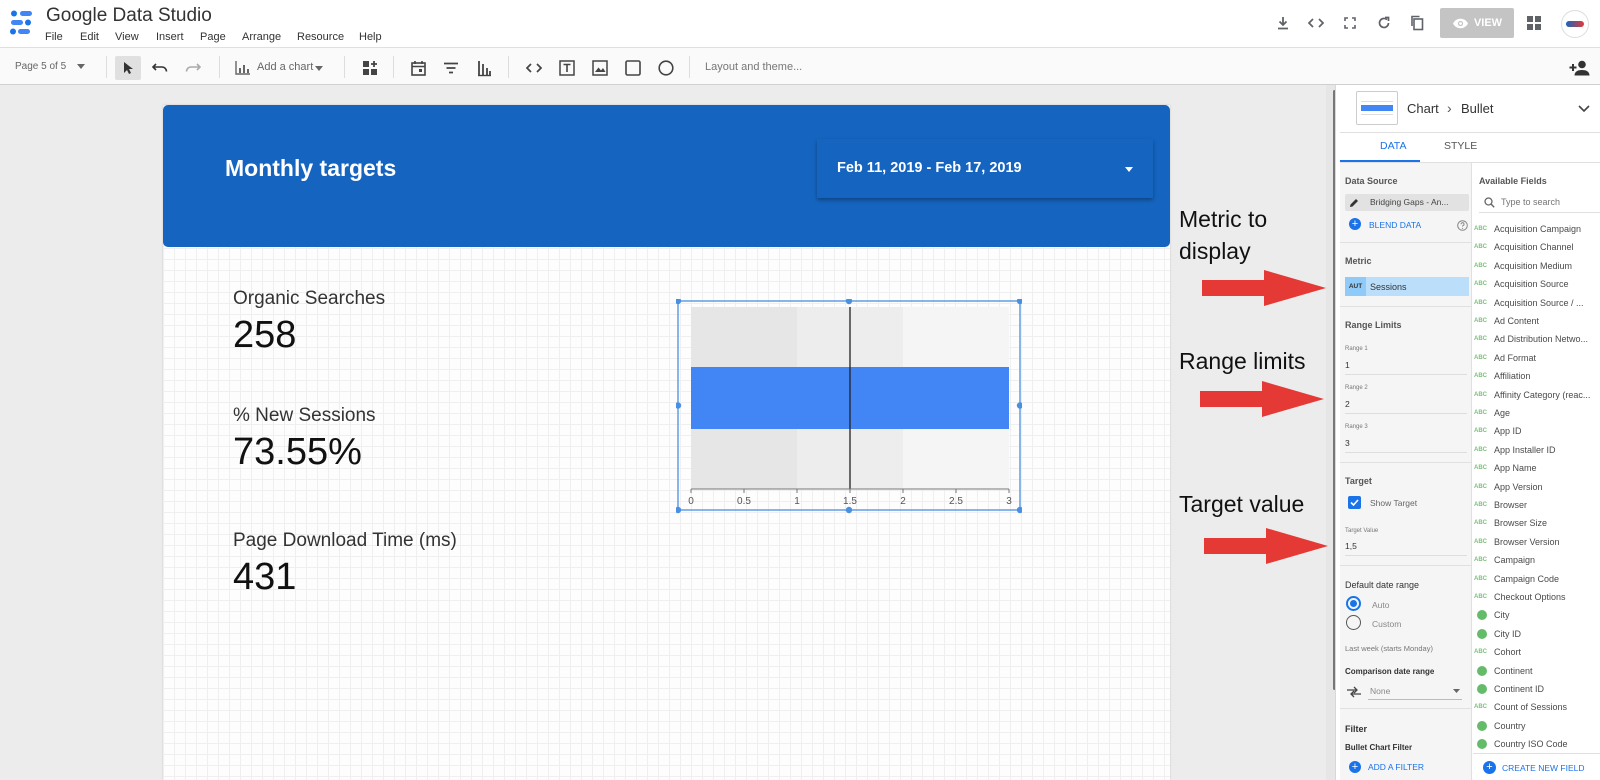 The width and height of the screenshot is (1600, 780). What do you see at coordinates (1354, 502) in the screenshot?
I see `show-target-checkbox` at bounding box center [1354, 502].